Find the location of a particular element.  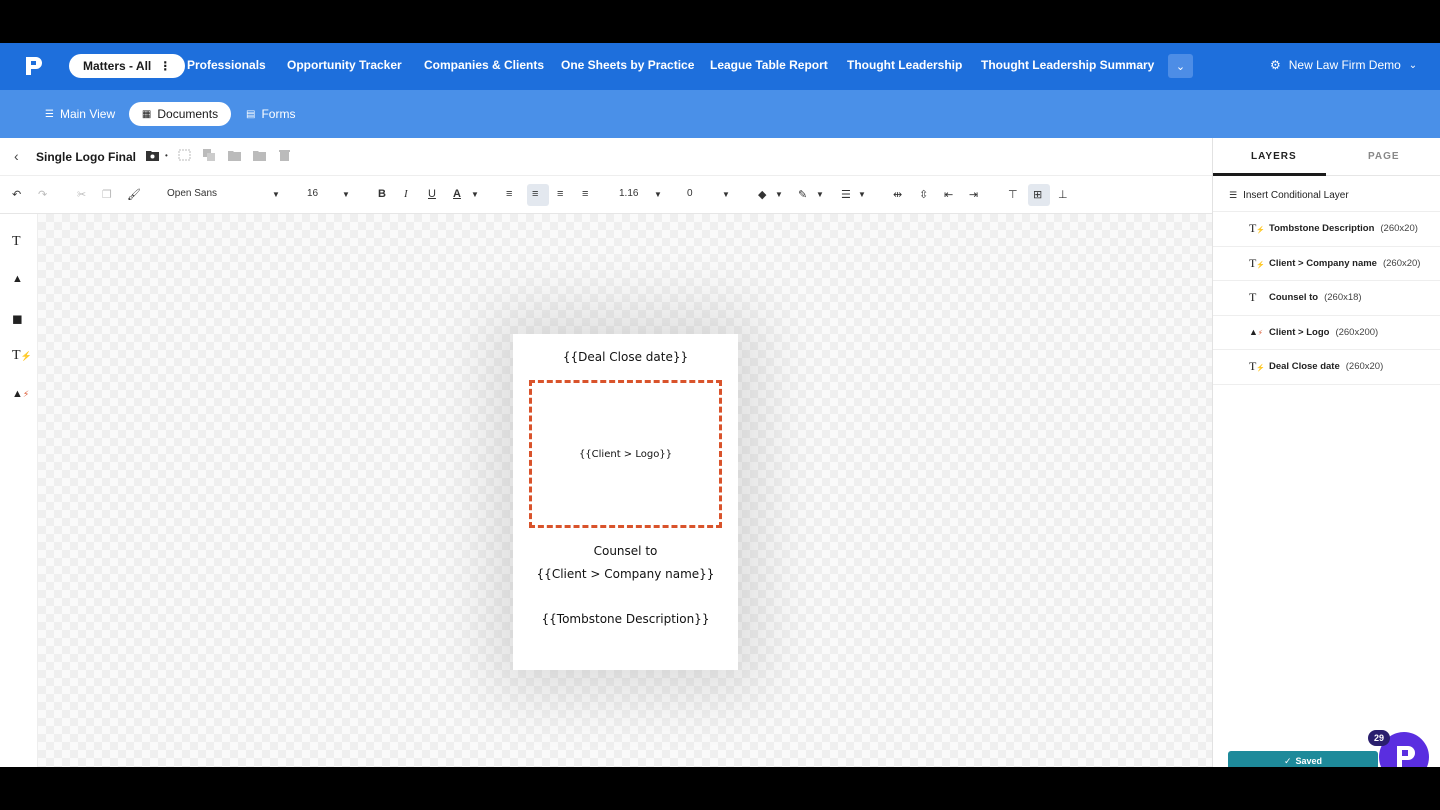

tab-documents: ▦ Documents is located at coordinates (180, 114).